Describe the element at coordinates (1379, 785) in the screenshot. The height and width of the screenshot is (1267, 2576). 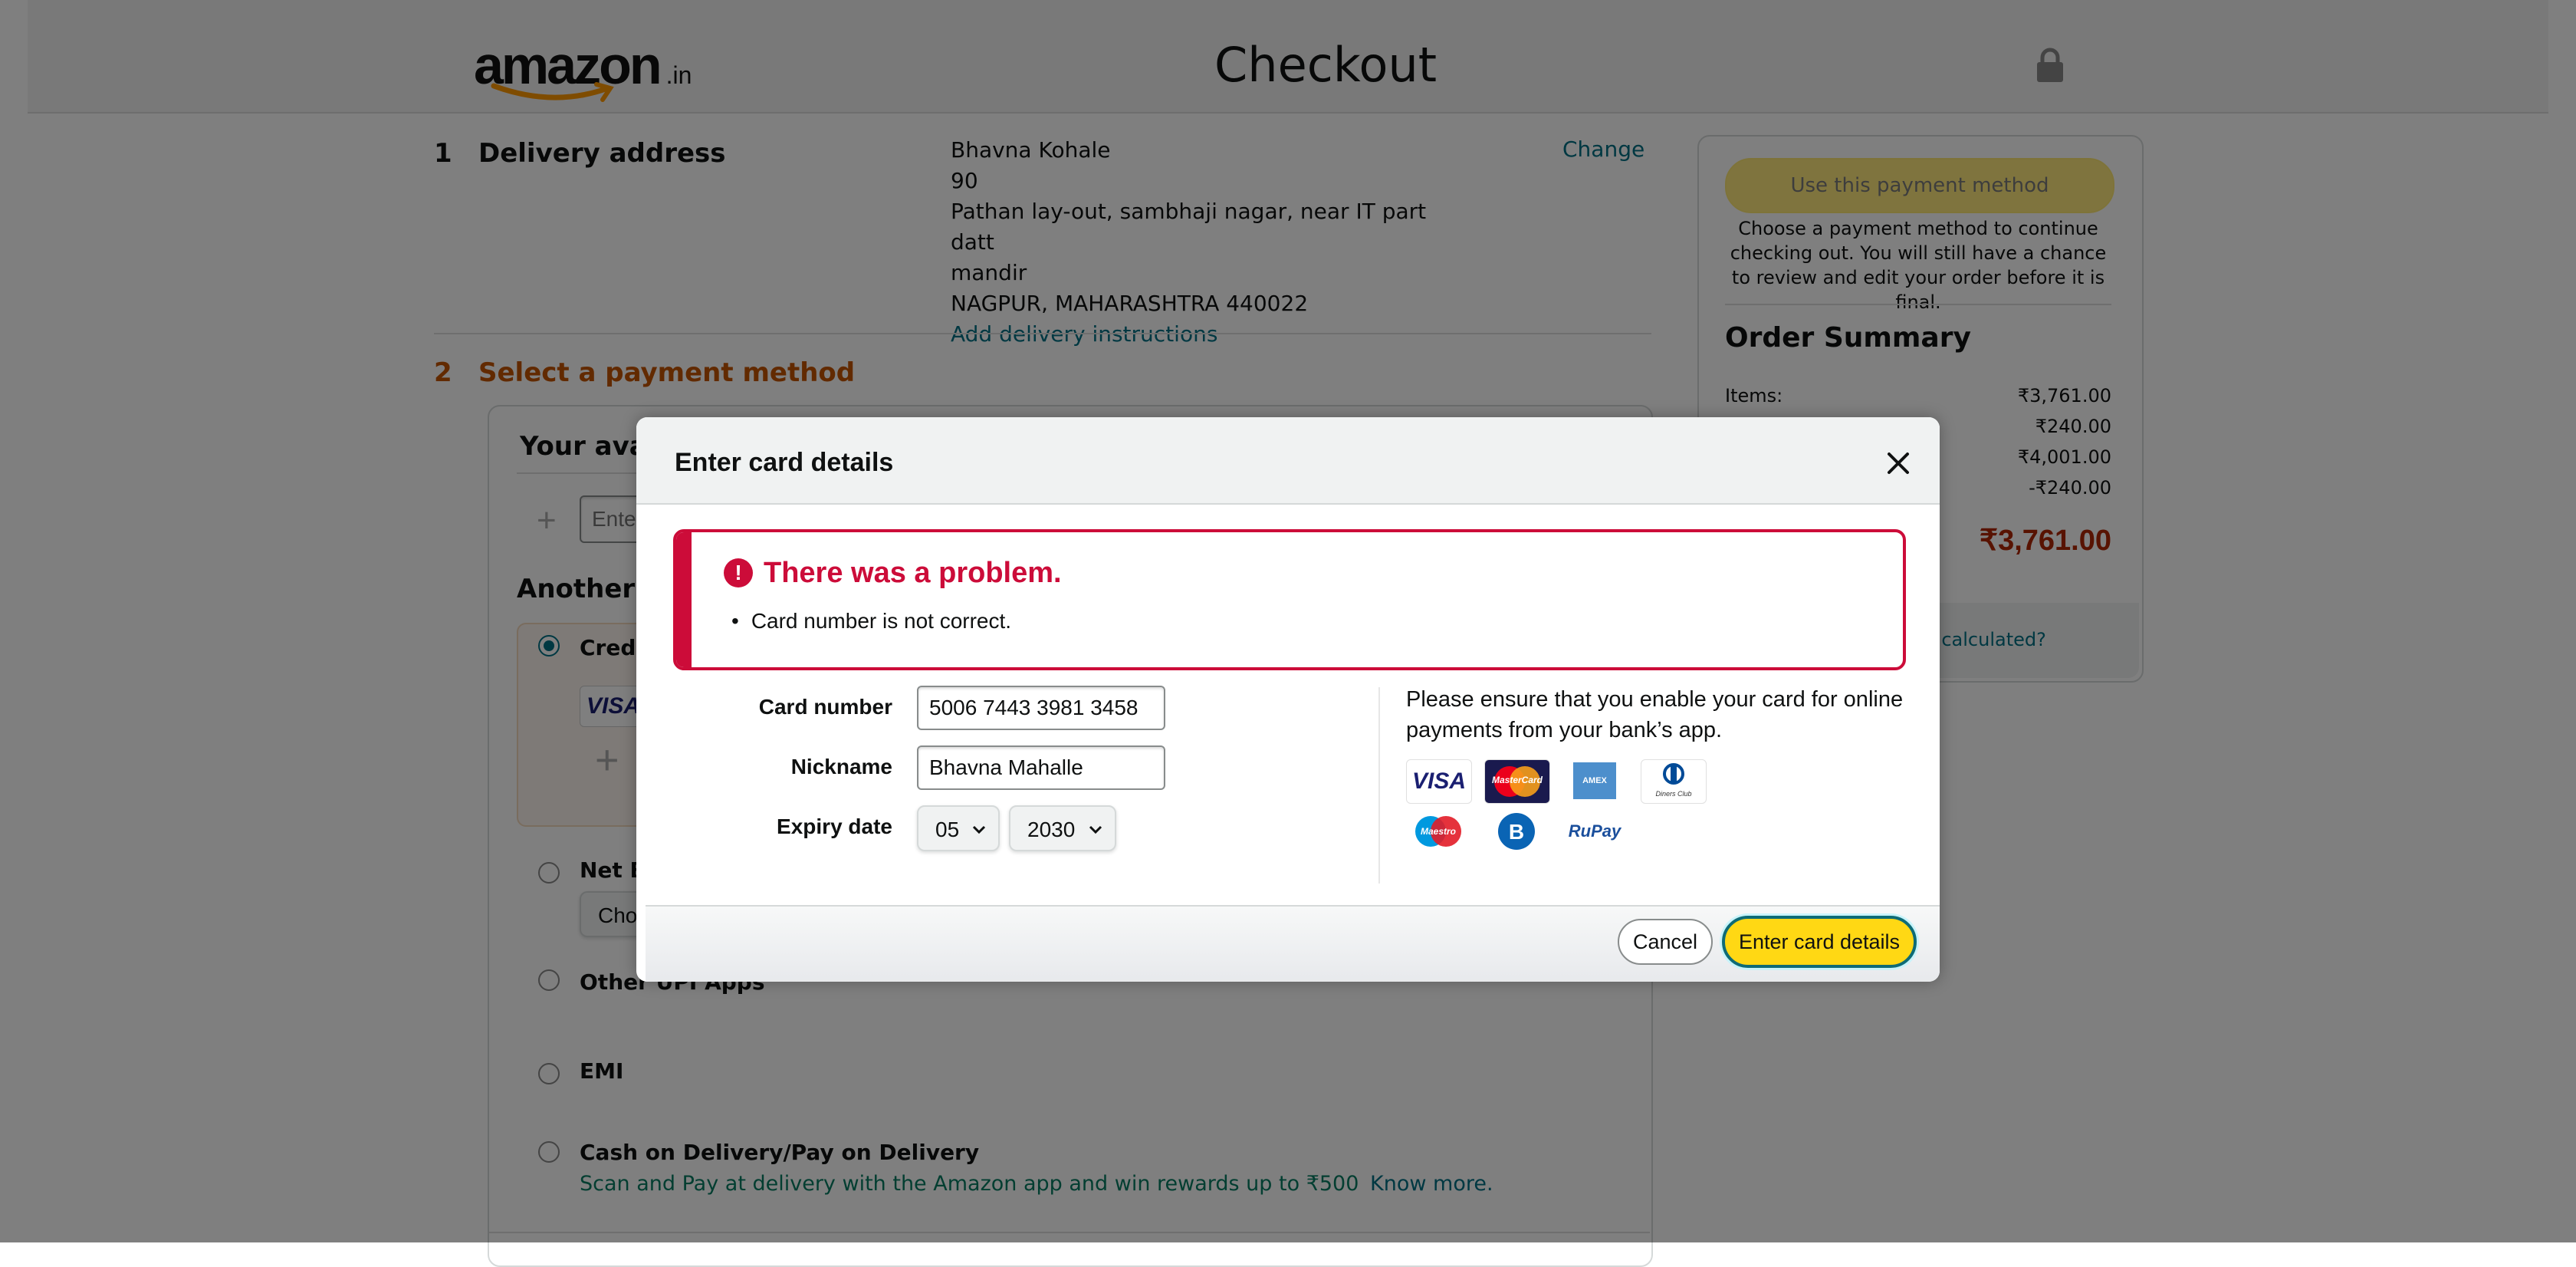
I see `form-divider` at that location.